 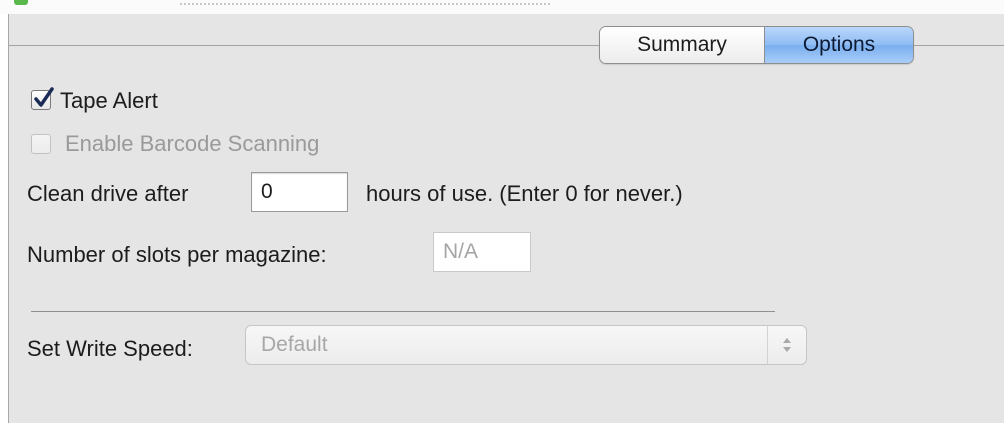 I want to click on barcode-scanning-checkbox, so click(x=41, y=144).